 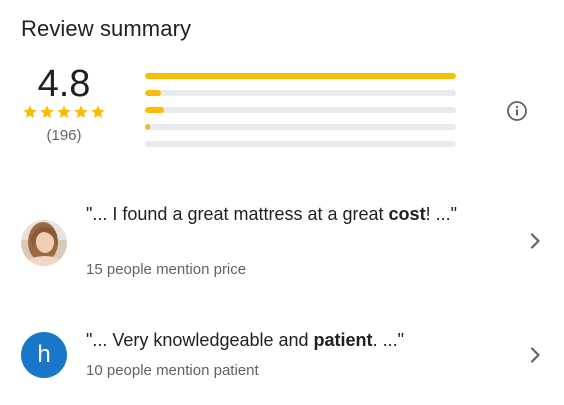 What do you see at coordinates (166, 269) in the screenshot?
I see `mention-count: 15 people mention price` at bounding box center [166, 269].